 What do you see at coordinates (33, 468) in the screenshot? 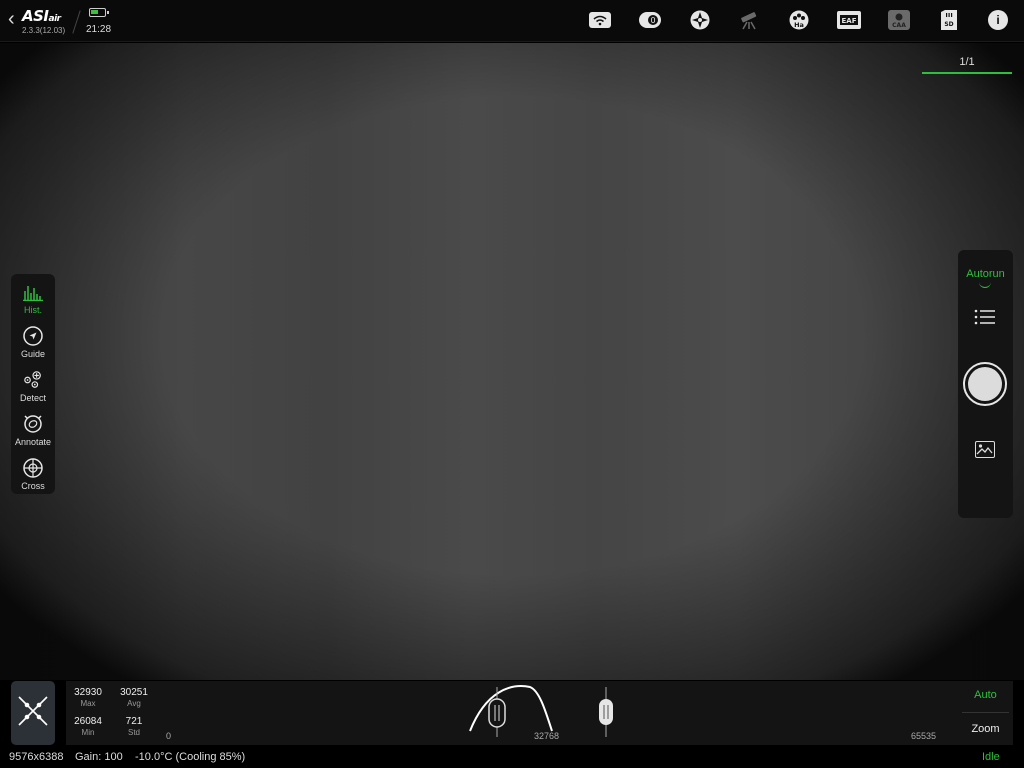
I see `crosshair-icon` at bounding box center [33, 468].